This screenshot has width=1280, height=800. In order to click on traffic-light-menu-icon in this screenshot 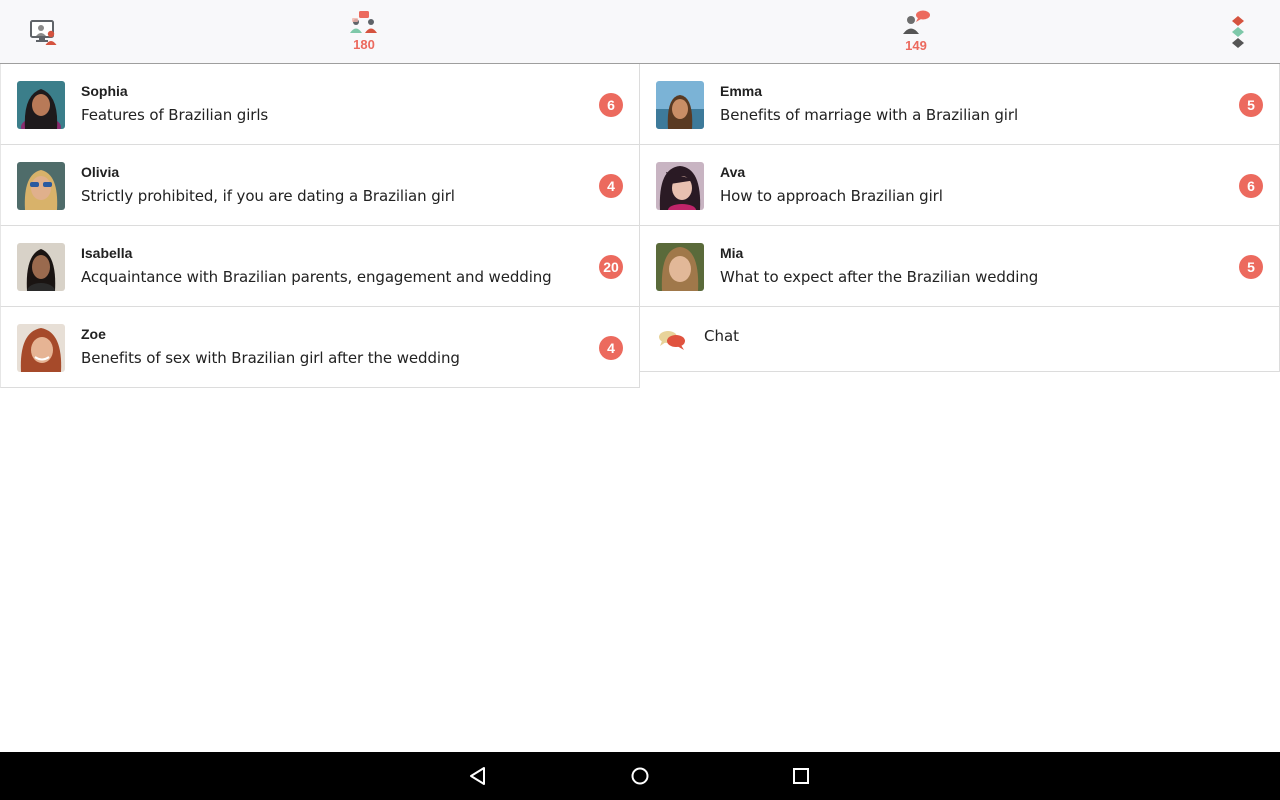, I will do `click(1238, 31)`.